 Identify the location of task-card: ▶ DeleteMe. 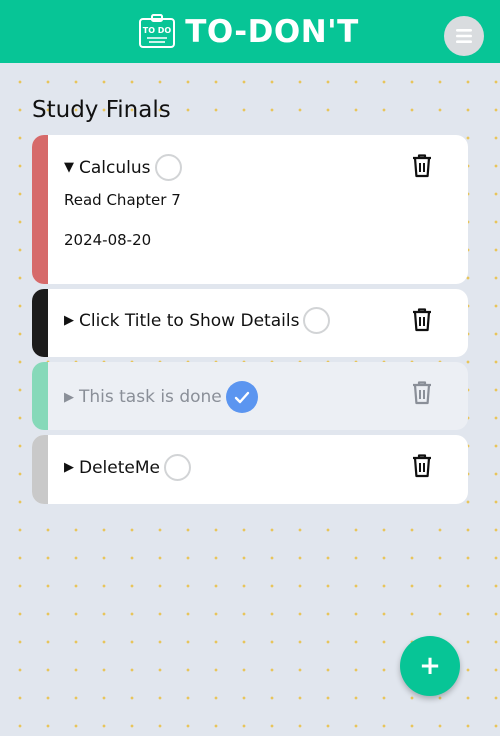
(250, 469).